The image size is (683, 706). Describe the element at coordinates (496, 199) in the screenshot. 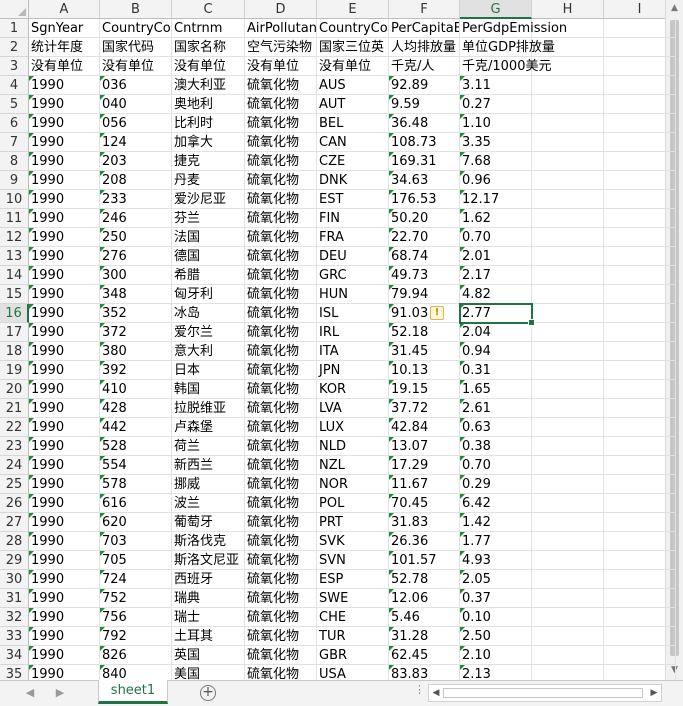

I see `cell-G10: 12.17` at that location.